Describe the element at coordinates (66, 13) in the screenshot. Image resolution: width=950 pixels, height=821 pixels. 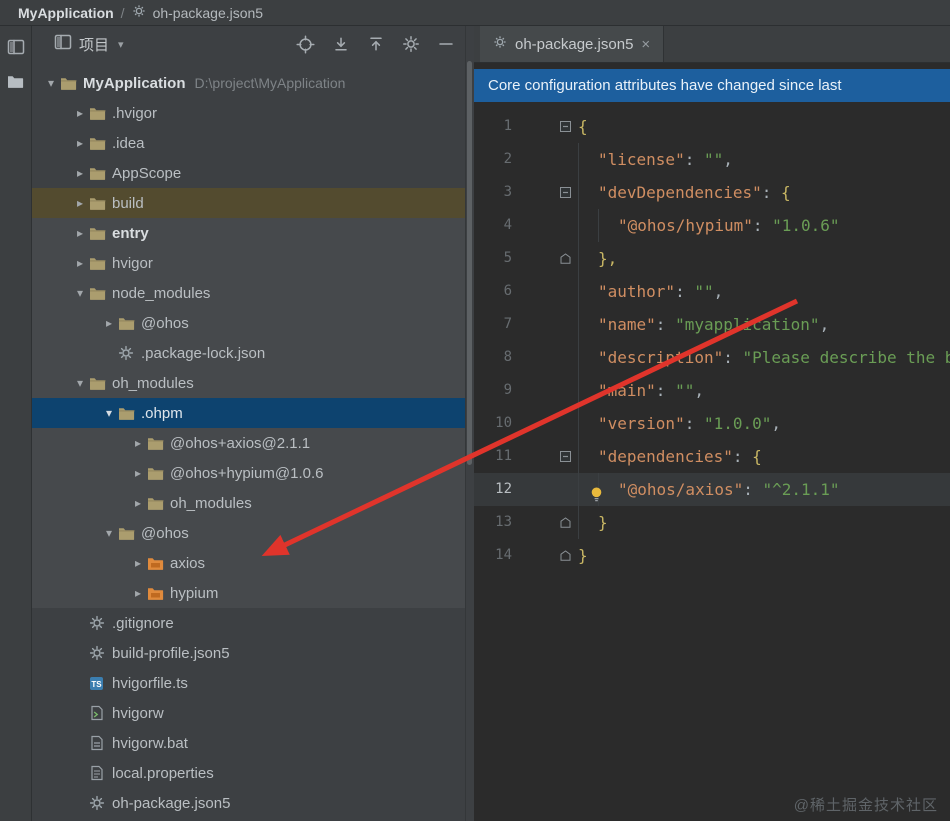
I see `breadcrumb-app: MyApplication` at that location.